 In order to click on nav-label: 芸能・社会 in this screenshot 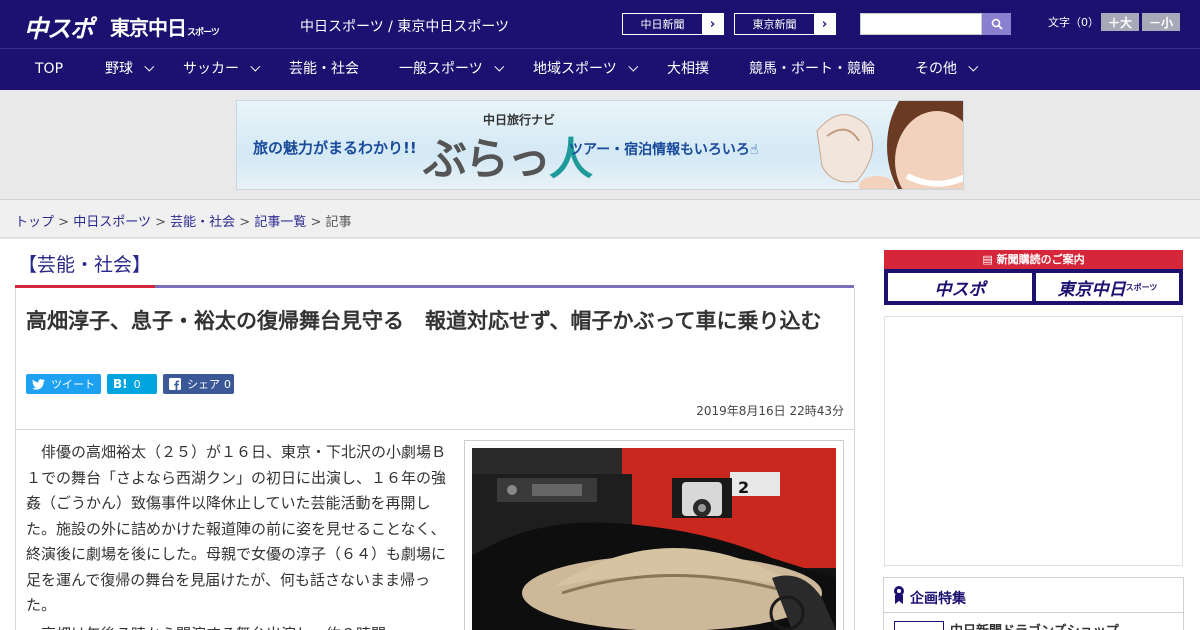, I will do `click(324, 69)`.